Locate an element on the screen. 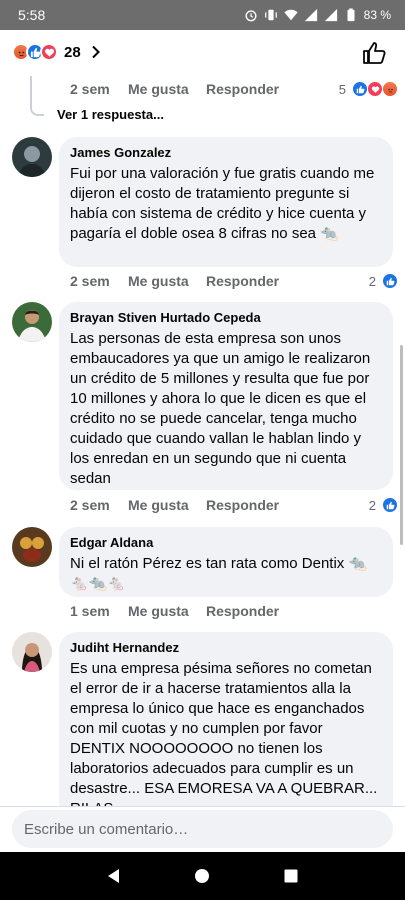  scrollbar is located at coordinates (401, 445).